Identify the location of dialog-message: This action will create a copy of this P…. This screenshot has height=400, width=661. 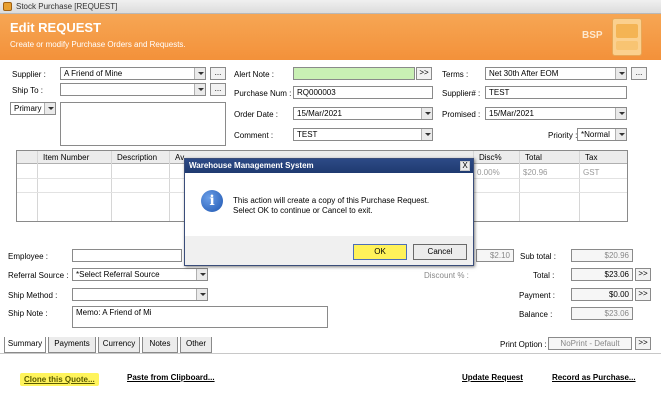
(331, 206).